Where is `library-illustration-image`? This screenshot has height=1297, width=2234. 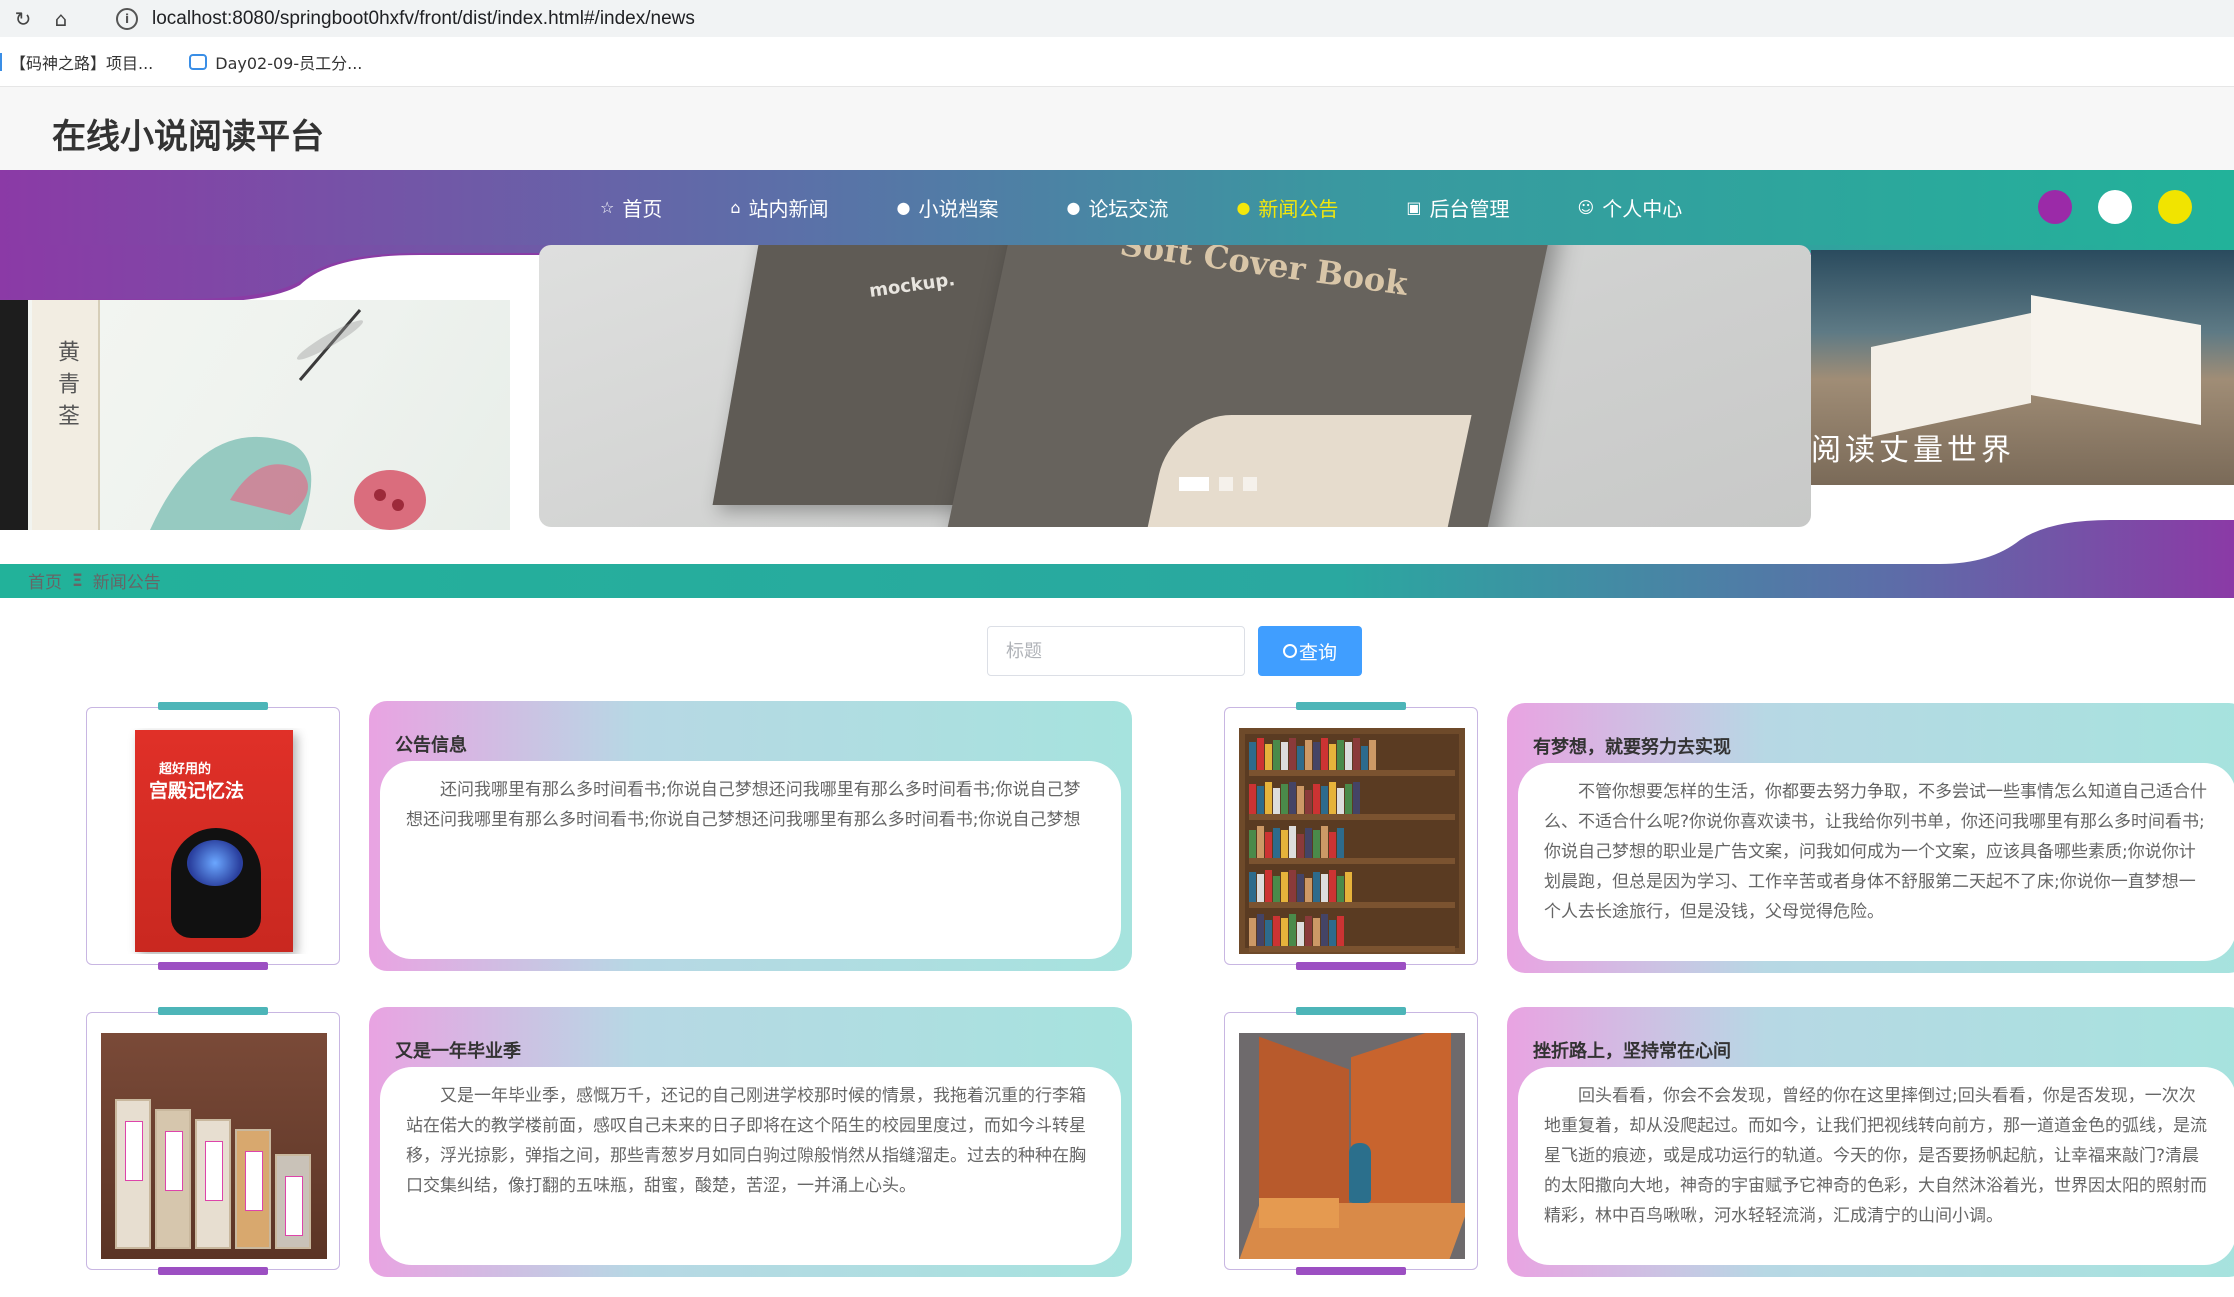 library-illustration-image is located at coordinates (1352, 1146).